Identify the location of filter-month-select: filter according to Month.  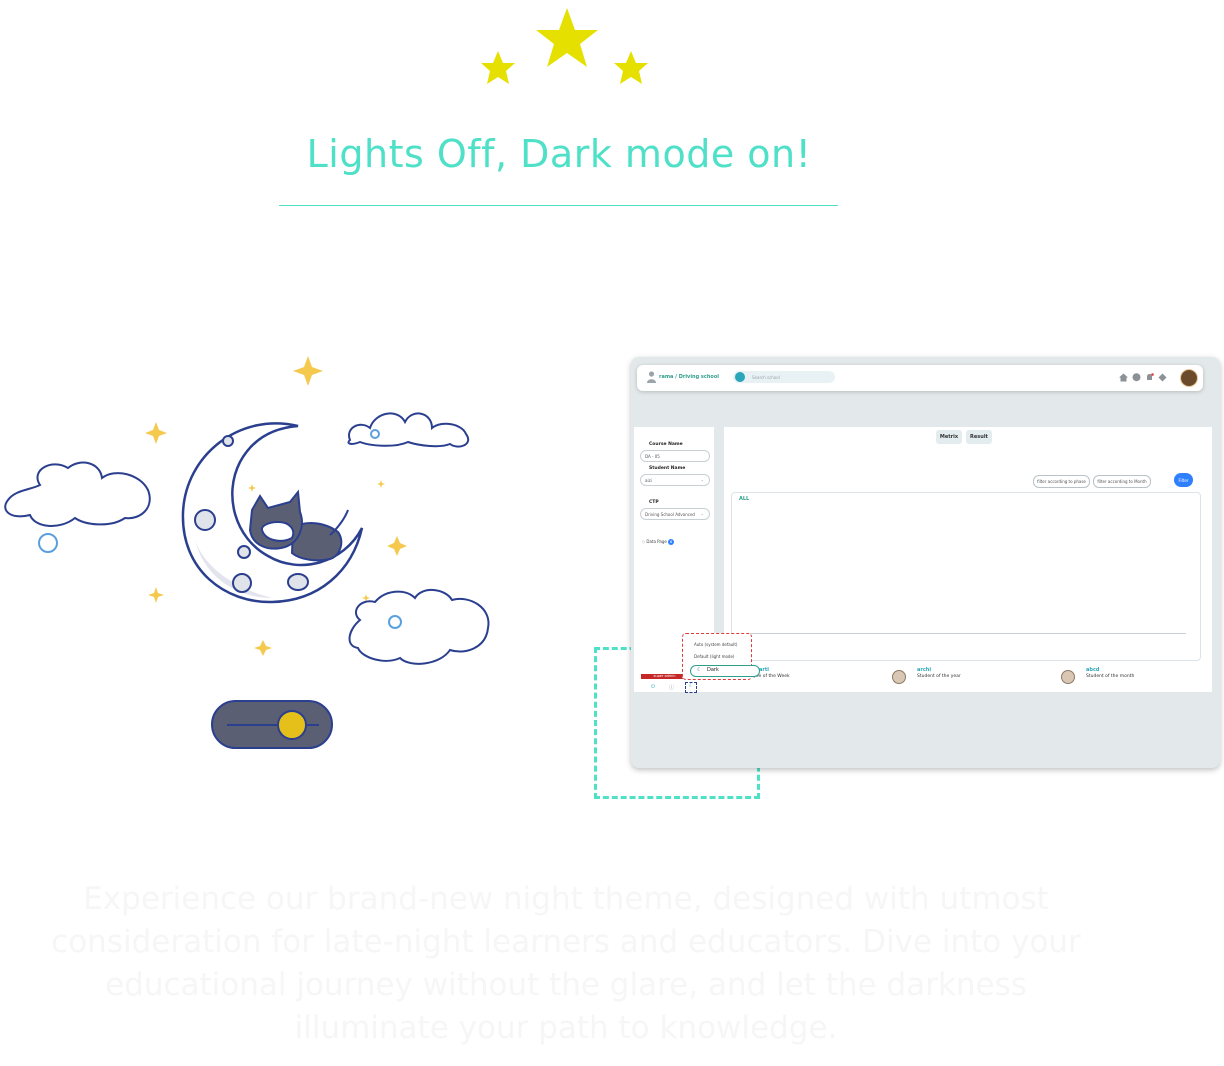
(1122, 481).